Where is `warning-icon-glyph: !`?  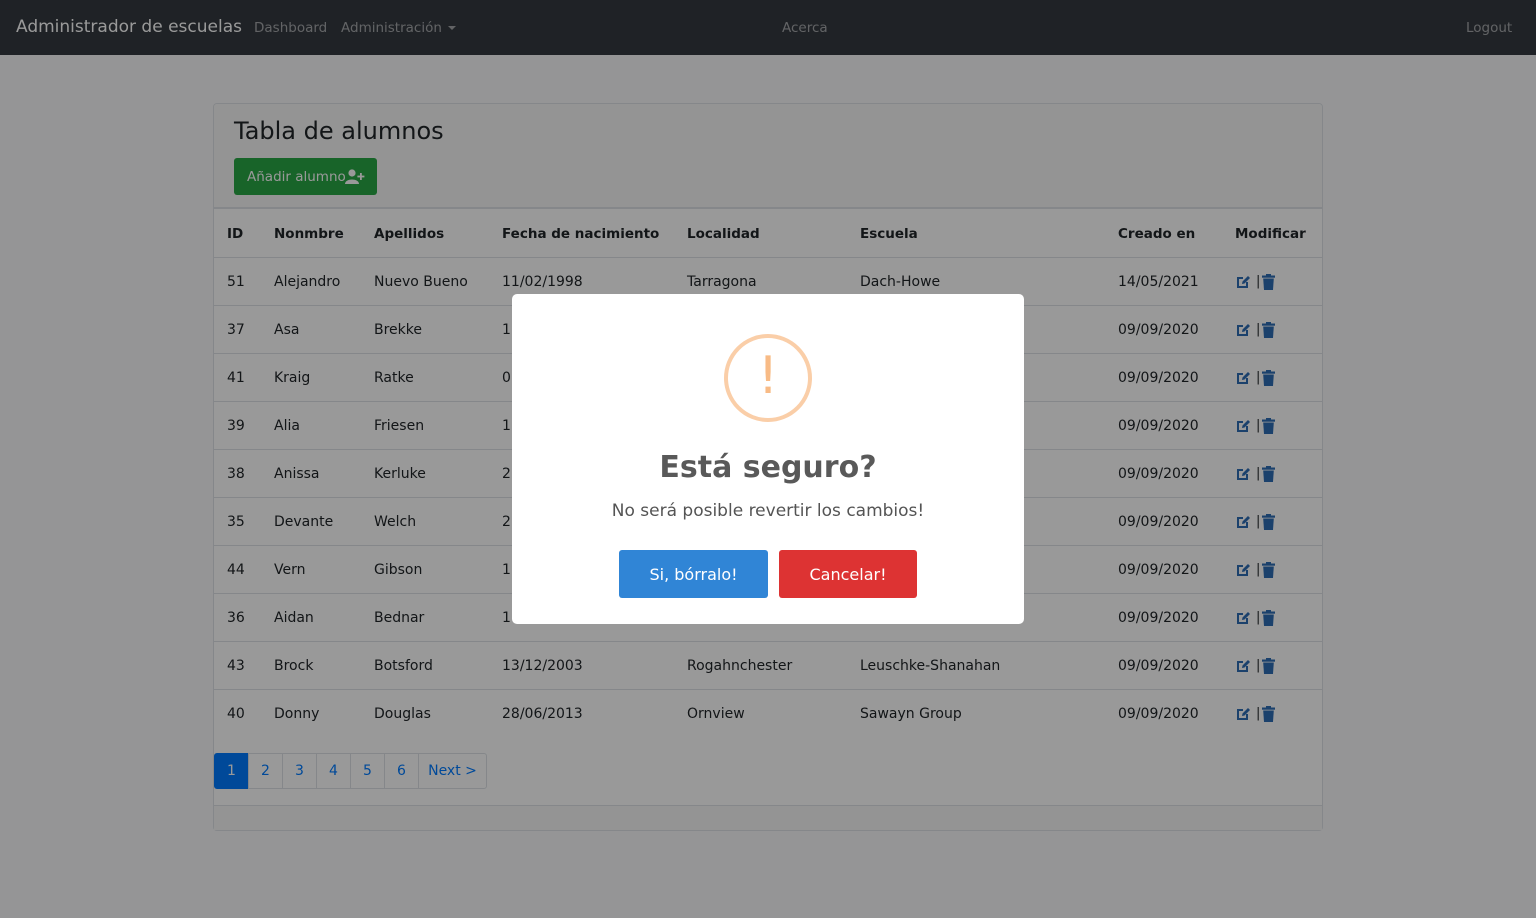 warning-icon-glyph: ! is located at coordinates (768, 376).